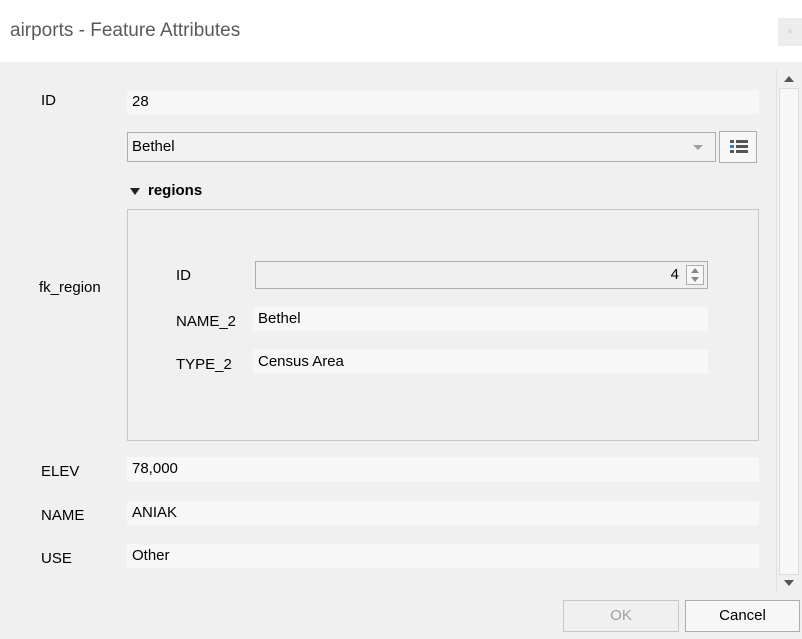 The height and width of the screenshot is (639, 802). What do you see at coordinates (125, 30) in the screenshot?
I see `window-title: airports - Feature Attributes` at bounding box center [125, 30].